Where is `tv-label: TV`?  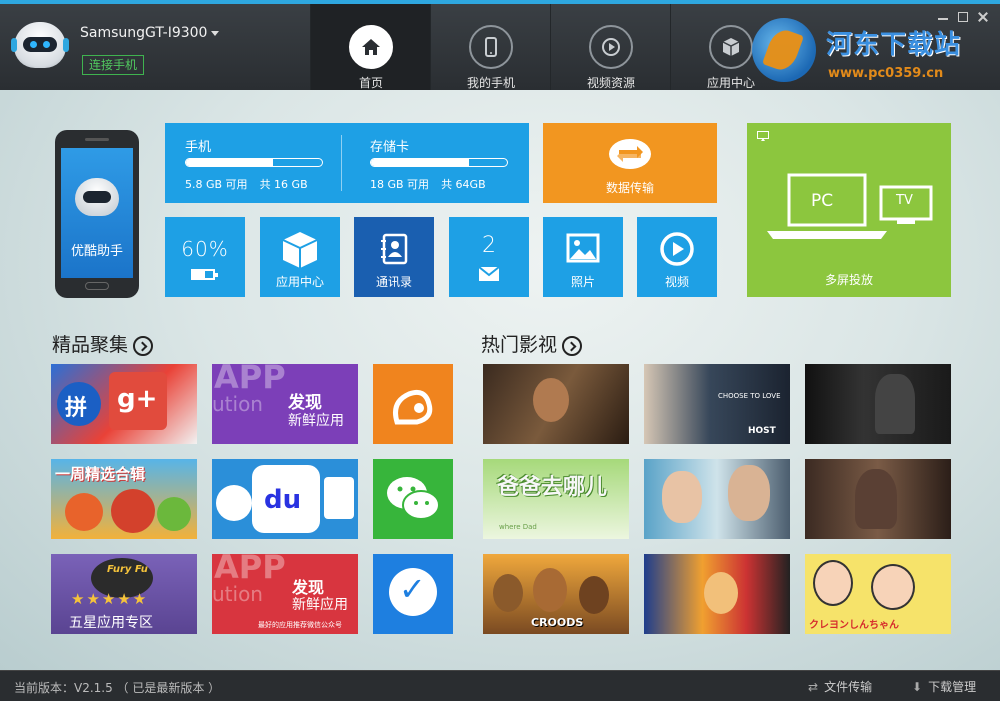
tv-label: TV is located at coordinates (904, 200).